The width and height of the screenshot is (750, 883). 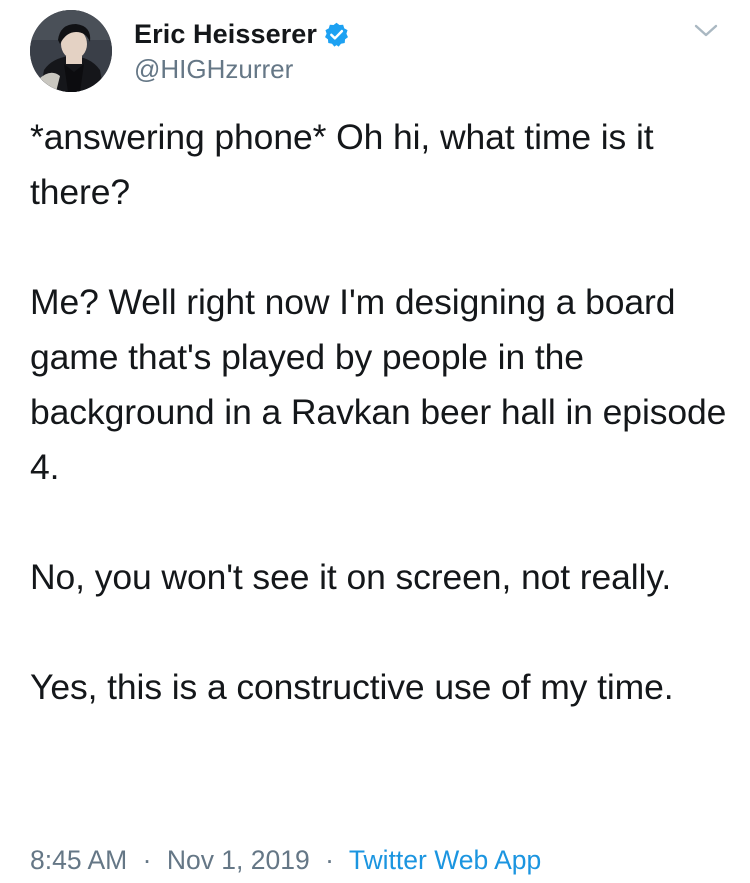 What do you see at coordinates (238, 860) in the screenshot?
I see `tweet-date: Nov 1, 2019` at bounding box center [238, 860].